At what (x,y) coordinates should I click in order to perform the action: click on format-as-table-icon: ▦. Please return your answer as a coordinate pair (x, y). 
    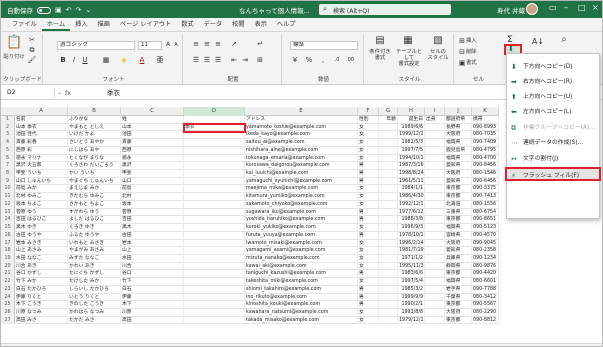
    Looking at the image, I should click on (408, 41).